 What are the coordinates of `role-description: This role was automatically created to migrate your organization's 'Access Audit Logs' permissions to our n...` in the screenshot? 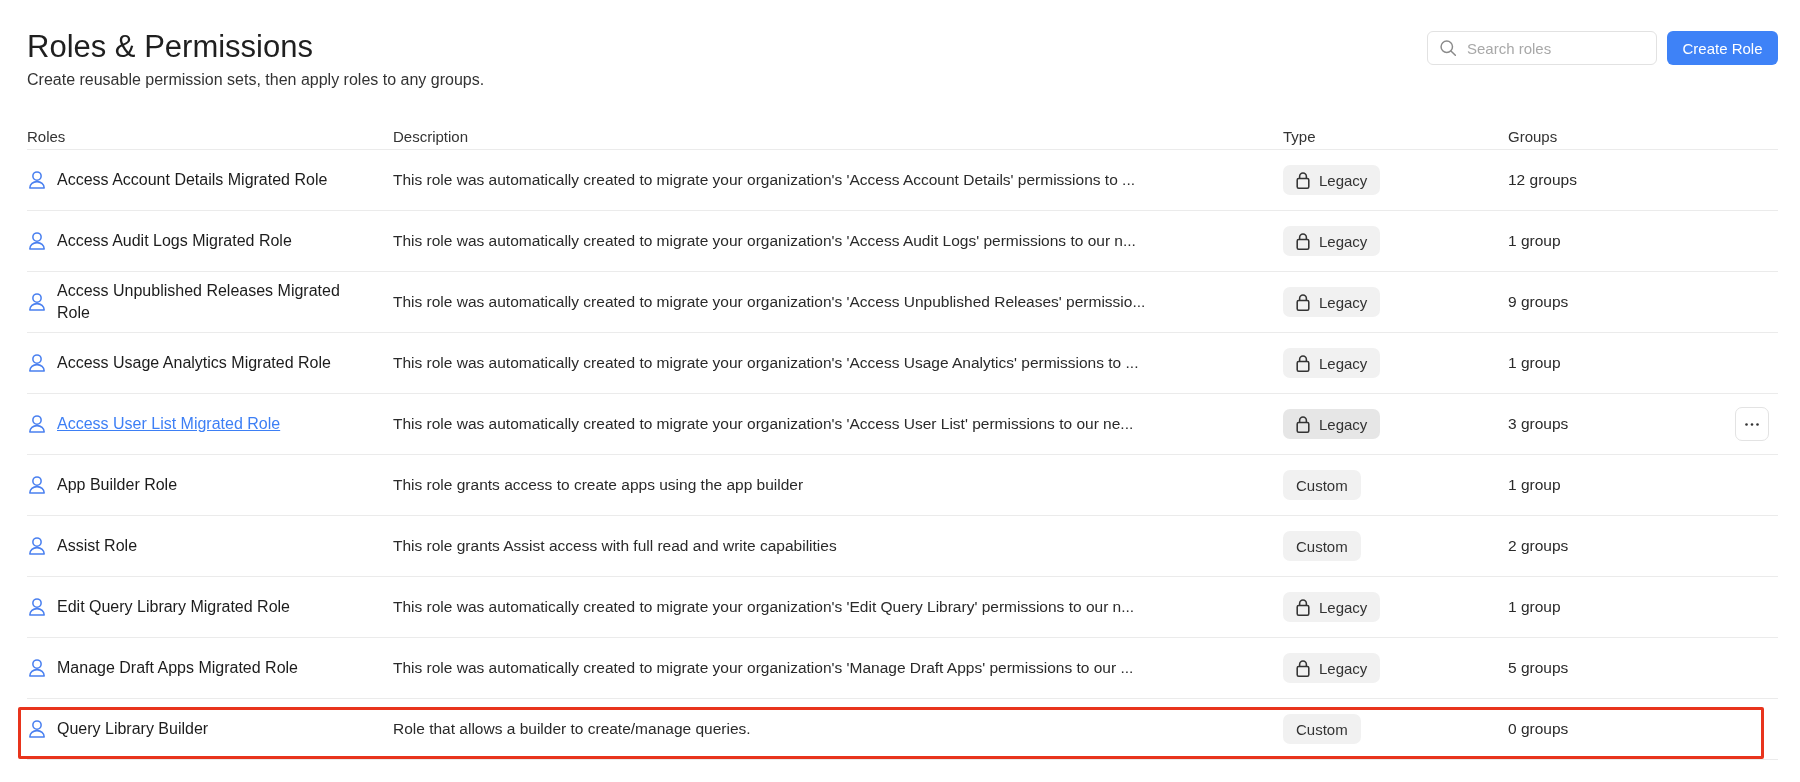 It's located at (764, 241).